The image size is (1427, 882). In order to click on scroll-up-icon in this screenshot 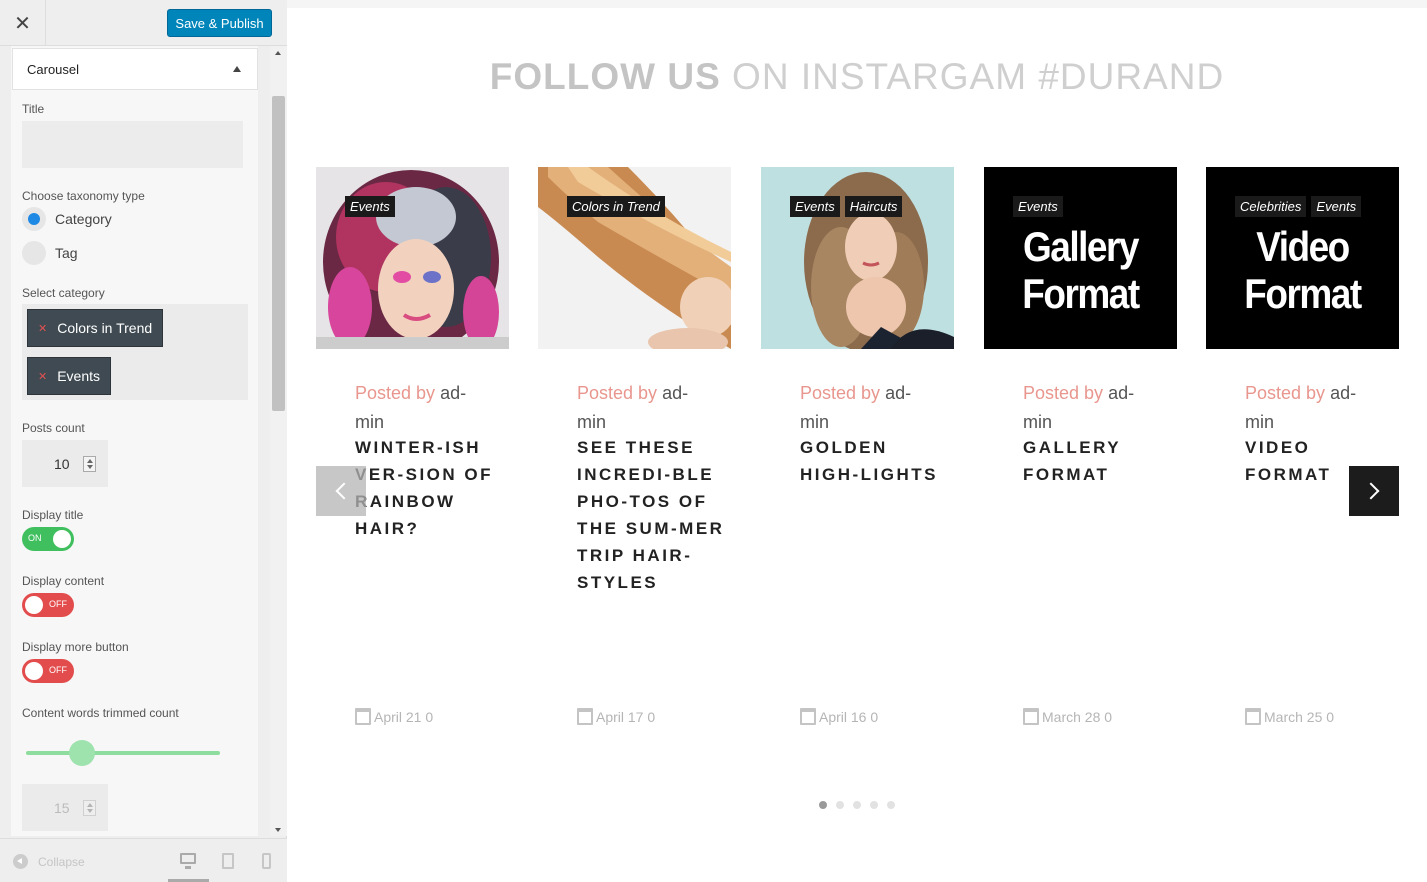, I will do `click(278, 53)`.